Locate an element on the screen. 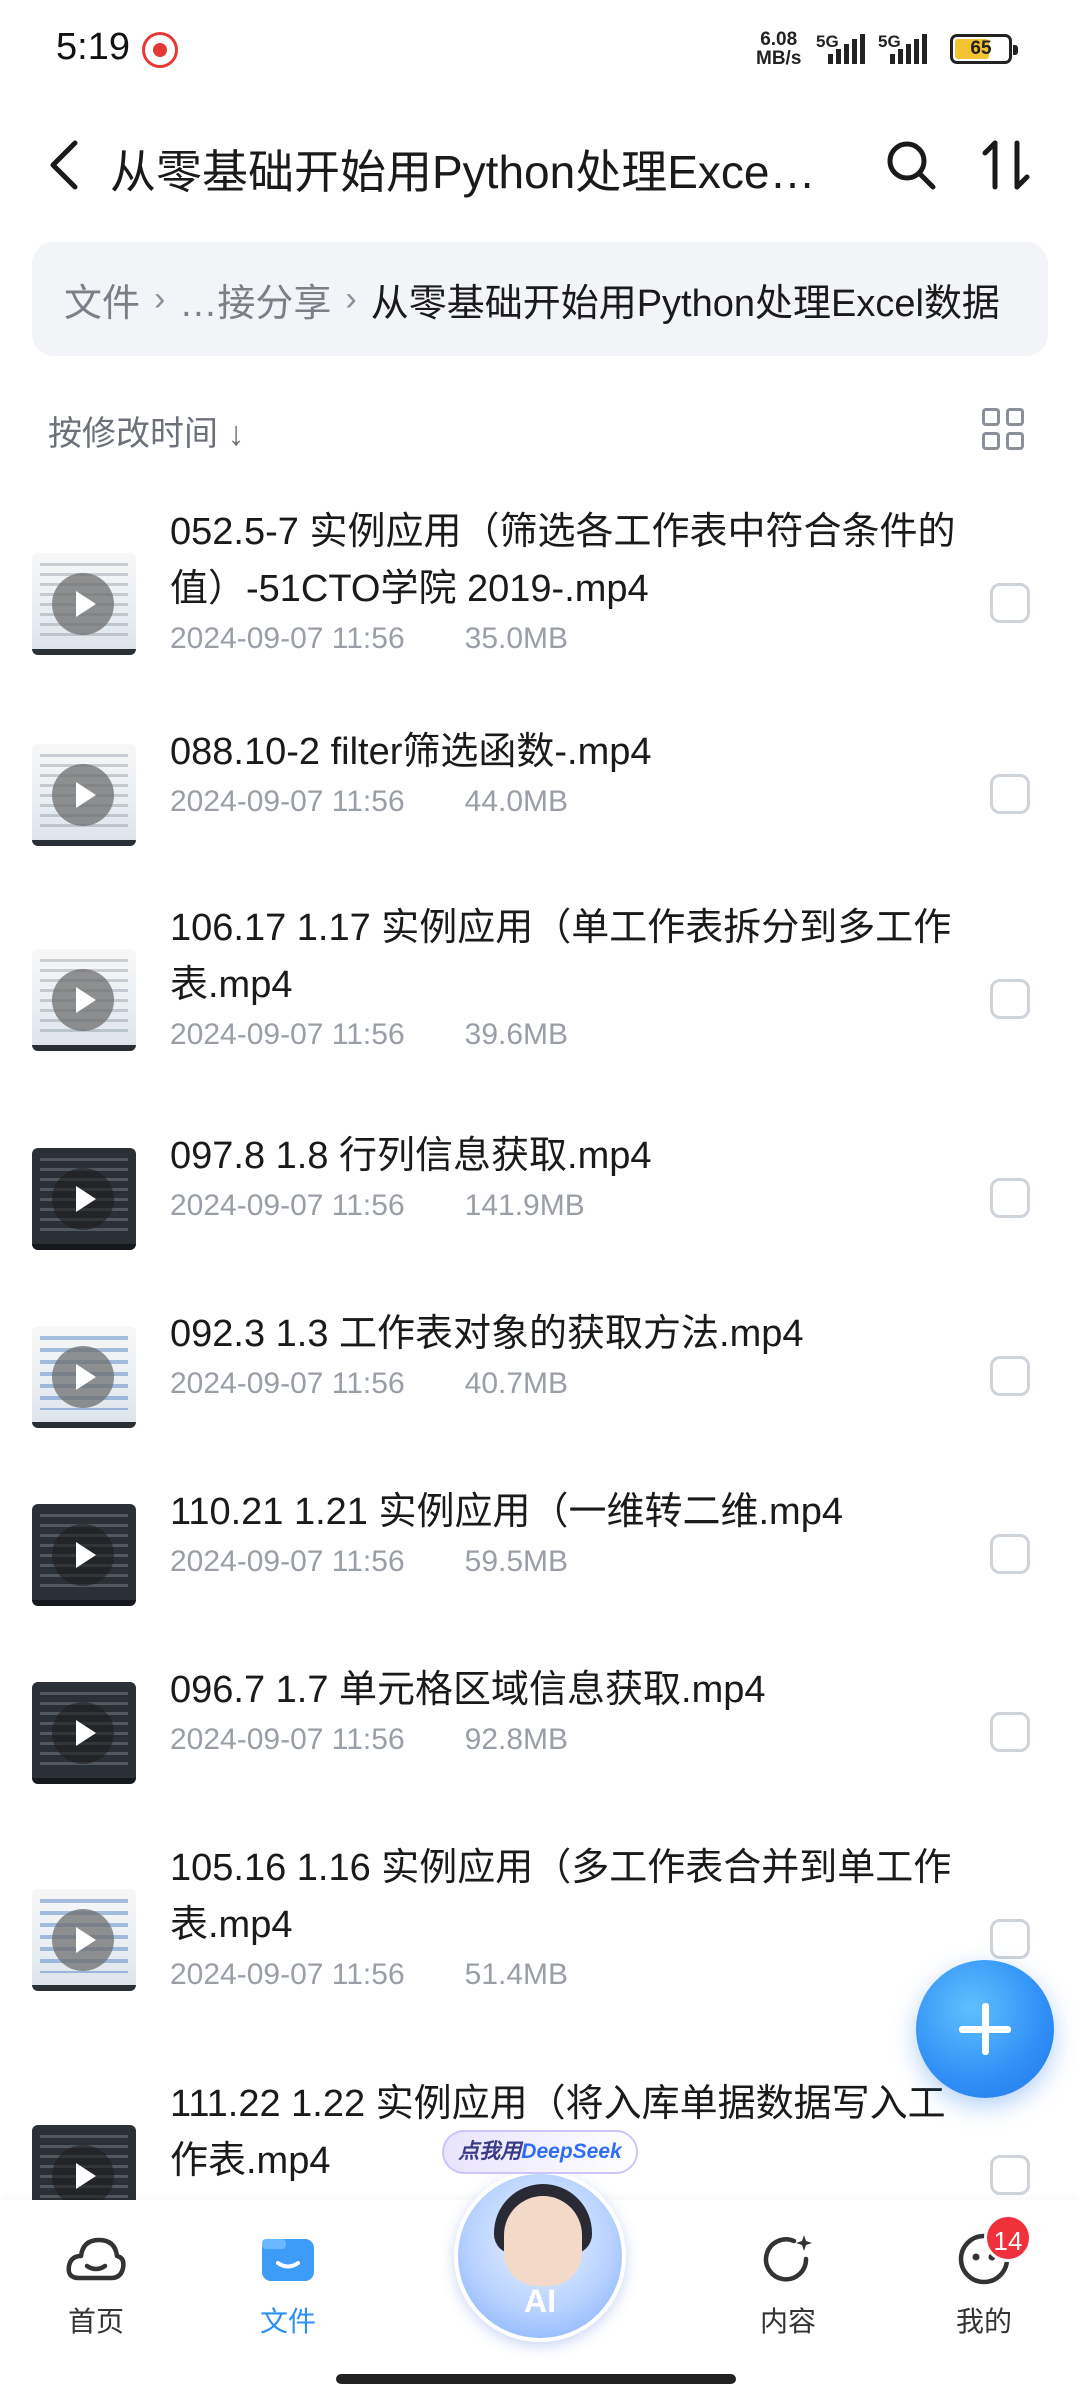  file-meta: 2024-09-07 11:56 51.4MB is located at coordinates (369, 1975).